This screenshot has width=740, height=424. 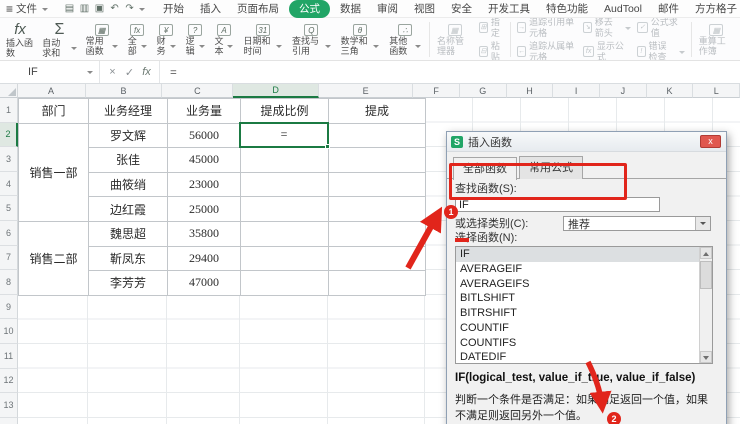 I want to click on row-header: 10, so click(x=9, y=331).